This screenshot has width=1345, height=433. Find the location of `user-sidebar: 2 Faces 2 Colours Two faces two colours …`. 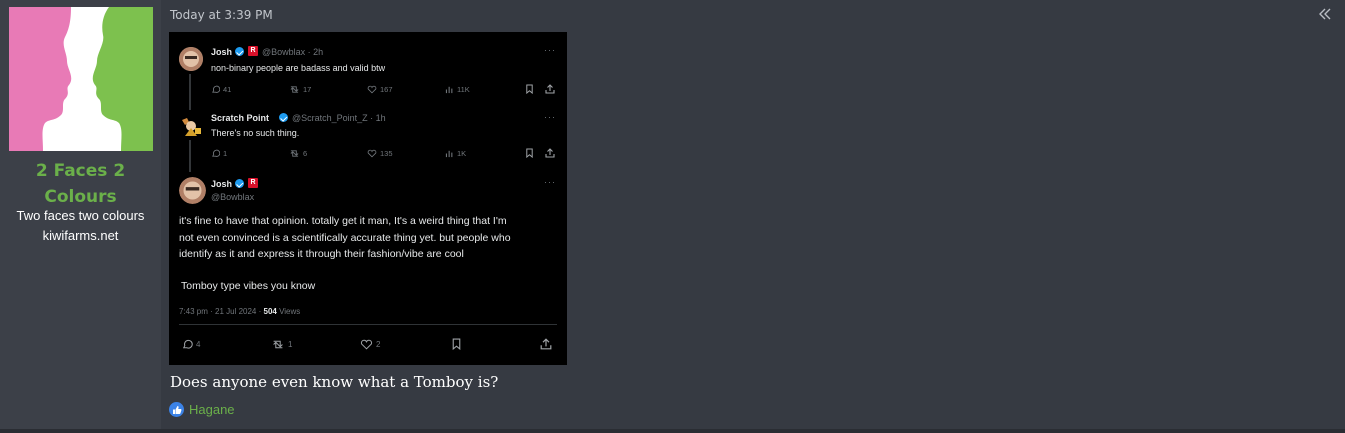

user-sidebar: 2 Faces 2 Colours Two faces two colours … is located at coordinates (80, 214).